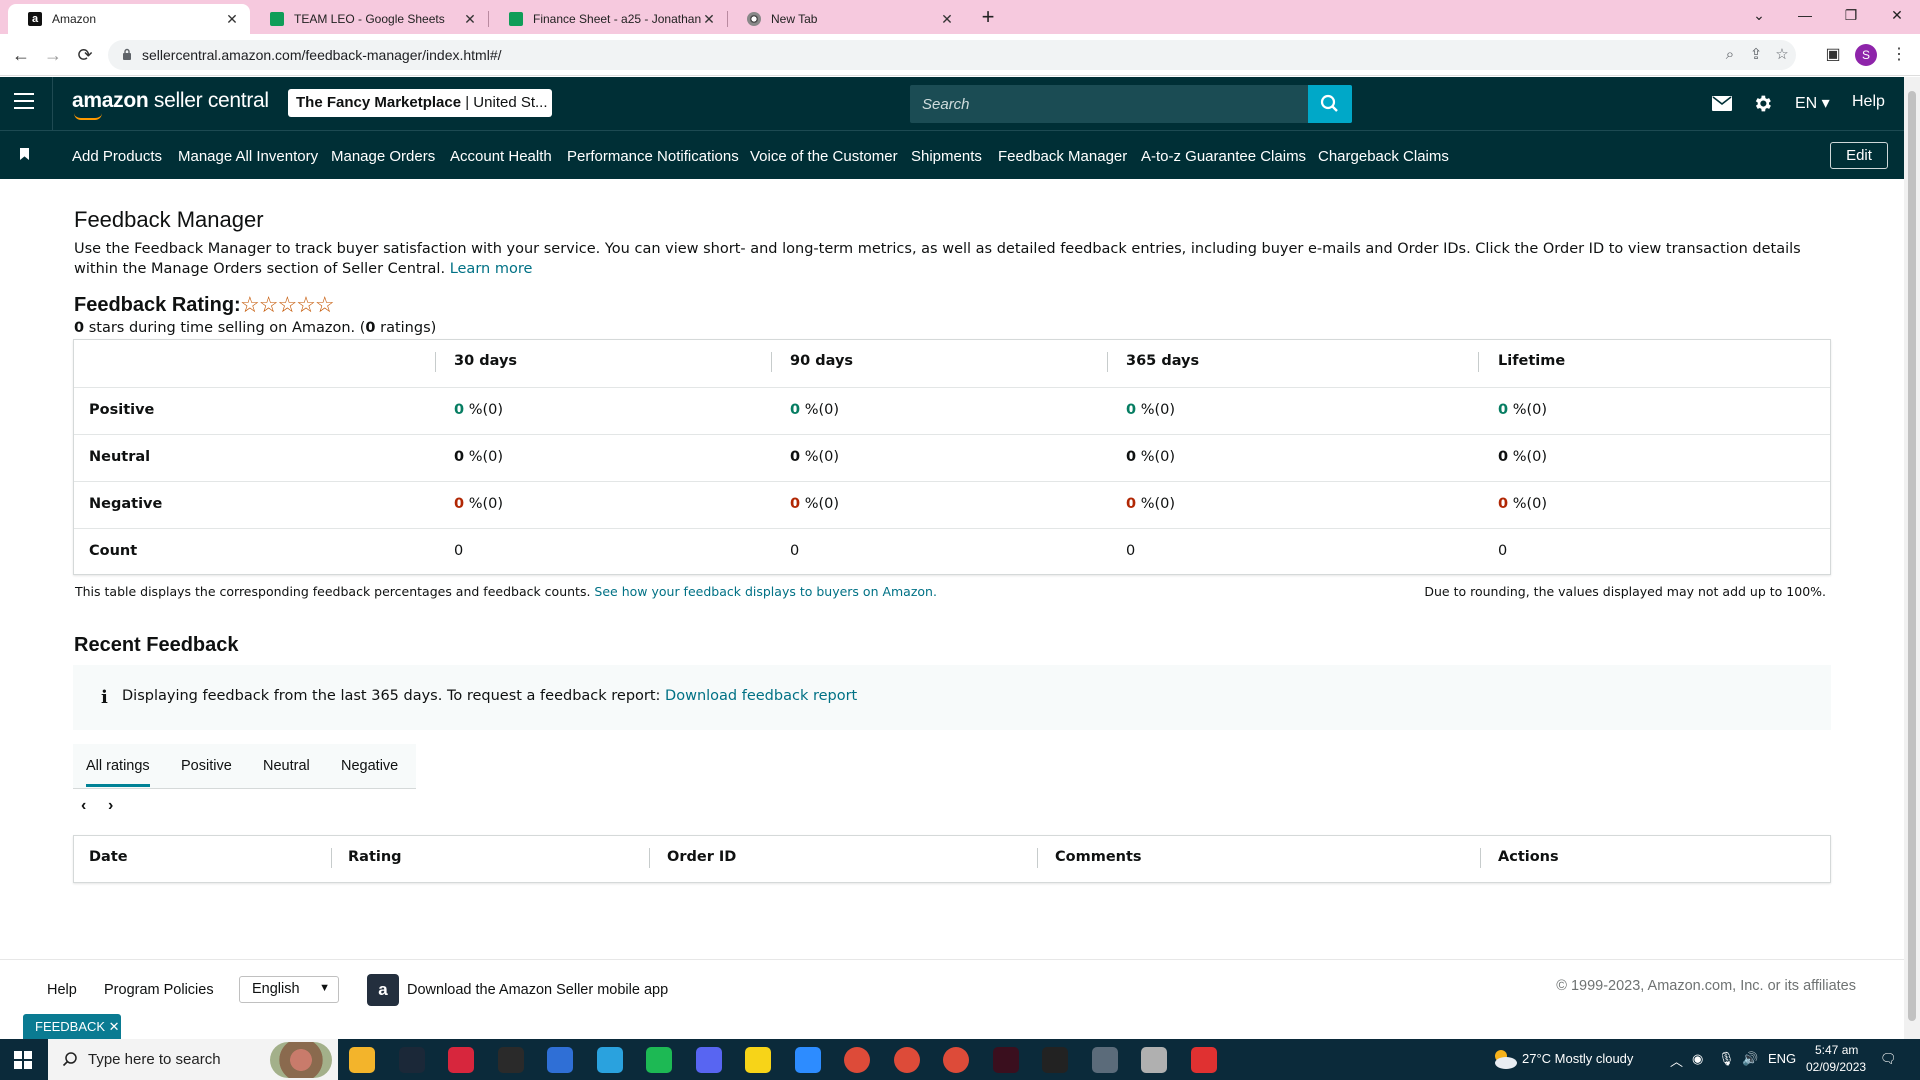 The image size is (1920, 1080). Describe the element at coordinates (1223, 156) in the screenshot. I see `nav-a-to-z-guarantee-claims: A-to-z Guarantee Claims` at that location.